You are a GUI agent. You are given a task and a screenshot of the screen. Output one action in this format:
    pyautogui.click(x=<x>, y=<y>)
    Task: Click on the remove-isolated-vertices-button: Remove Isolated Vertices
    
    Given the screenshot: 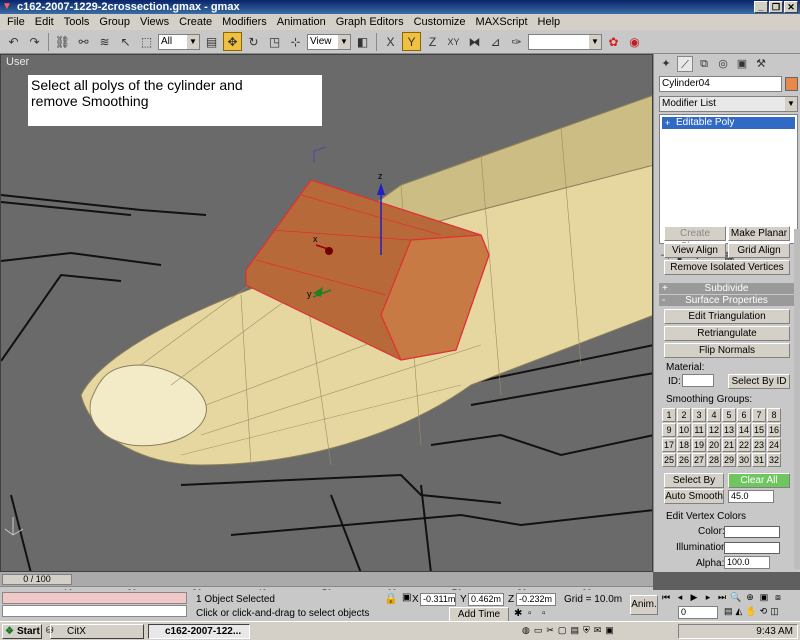 What is the action you would take?
    pyautogui.click(x=727, y=267)
    